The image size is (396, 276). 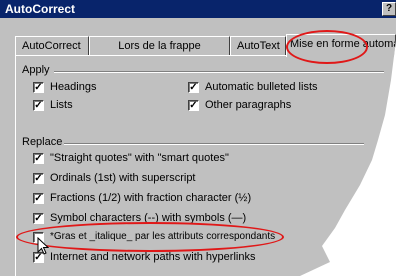 I want to click on symbol-characters-label: Symbol characters (--) with symbols (—), so click(x=148, y=218).